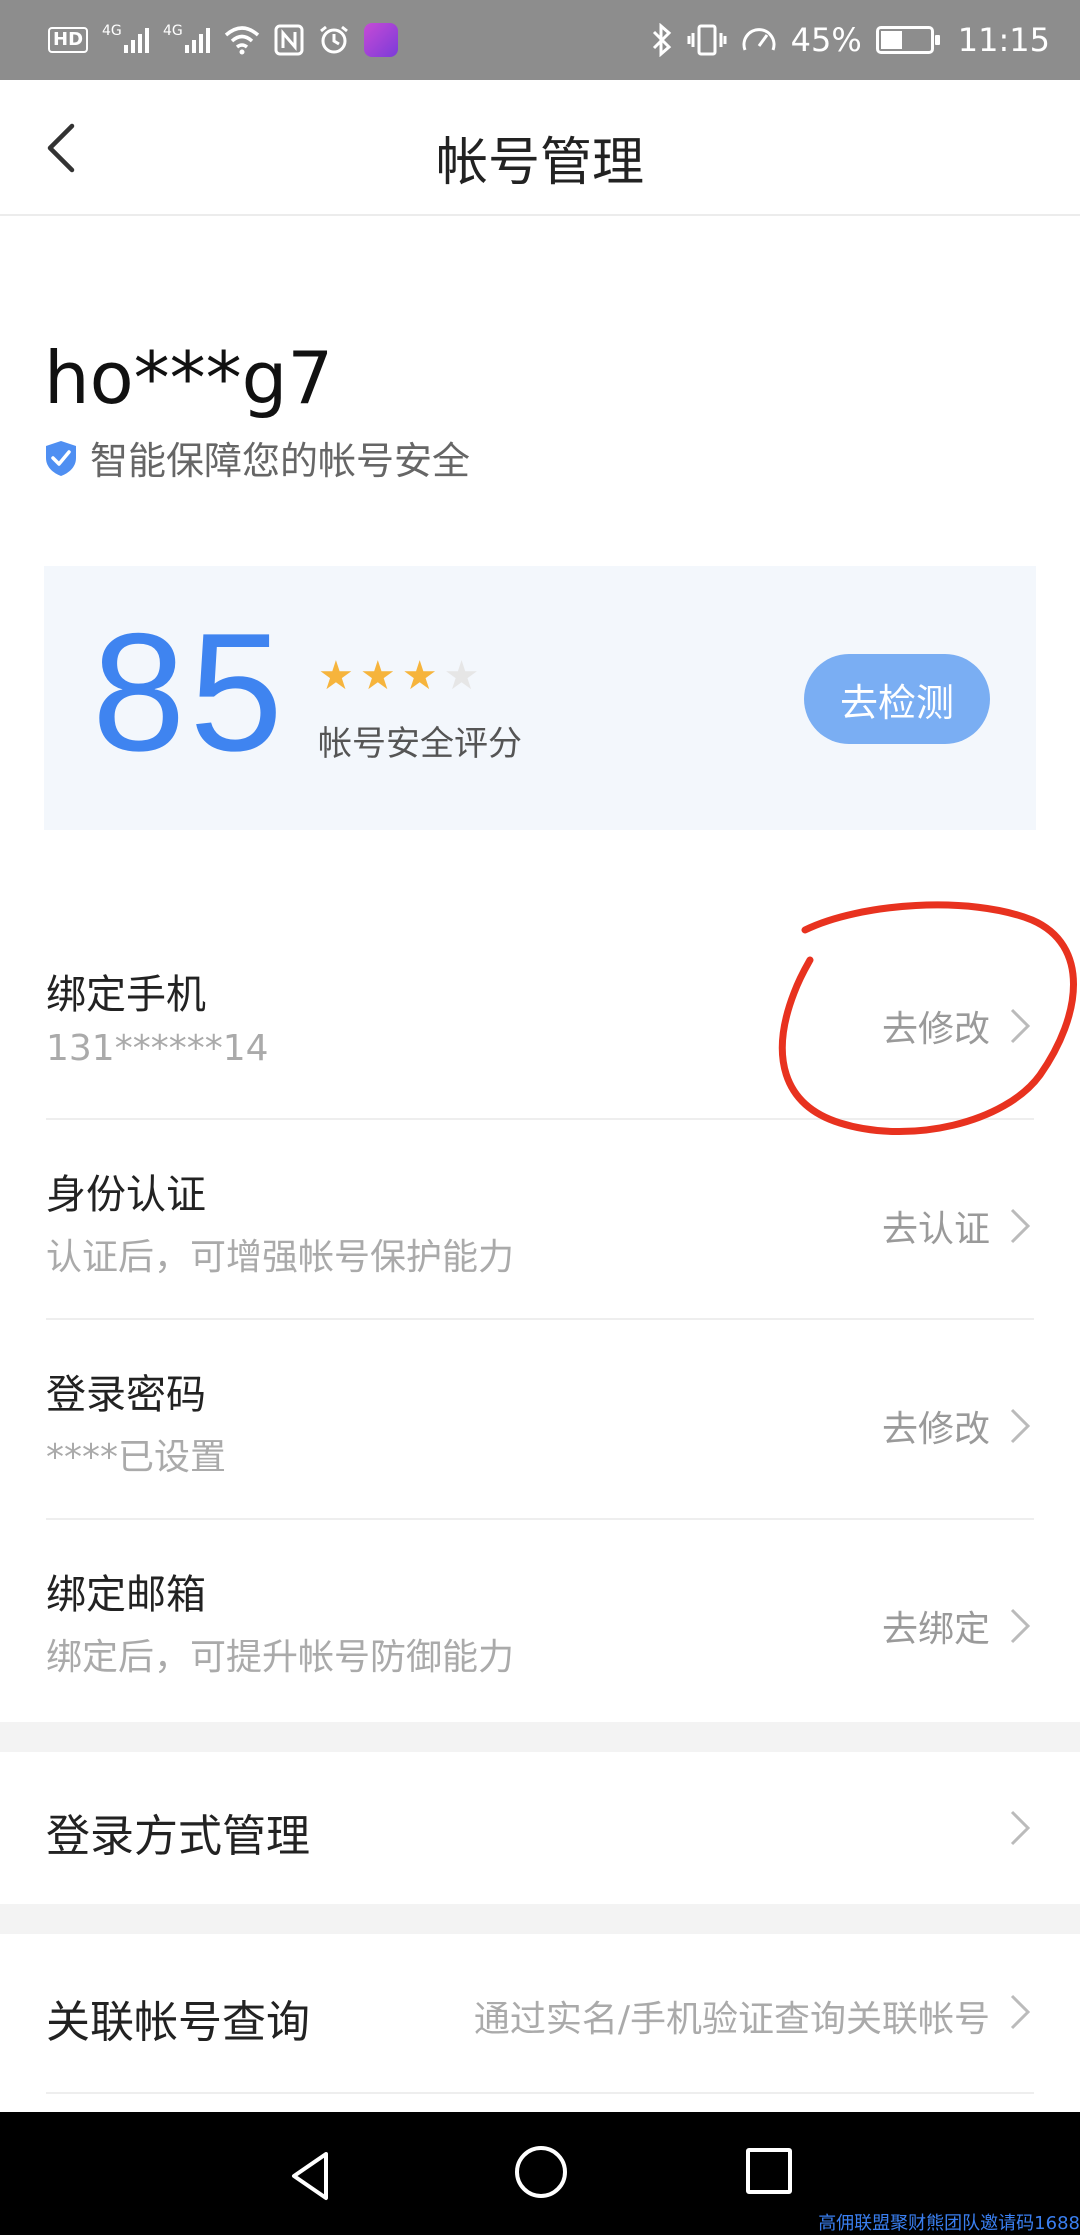 This screenshot has width=1080, height=2235. I want to click on row-title: 登录方式管理, so click(178, 1836).